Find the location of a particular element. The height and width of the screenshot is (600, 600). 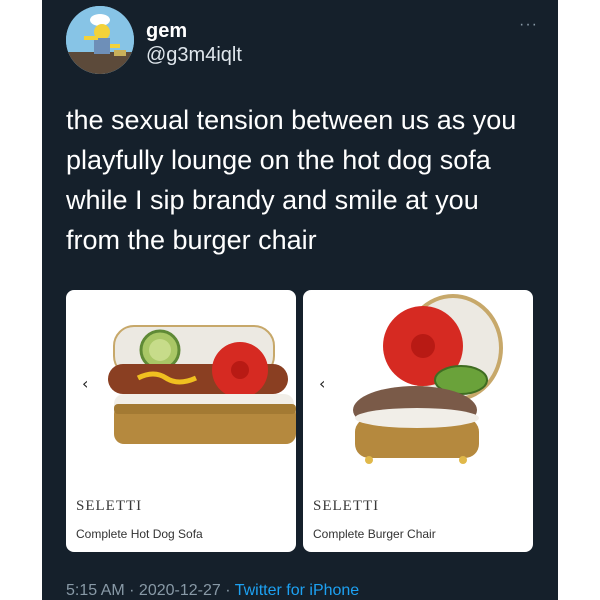

handle: @g3m4iqlt is located at coordinates (194, 55).